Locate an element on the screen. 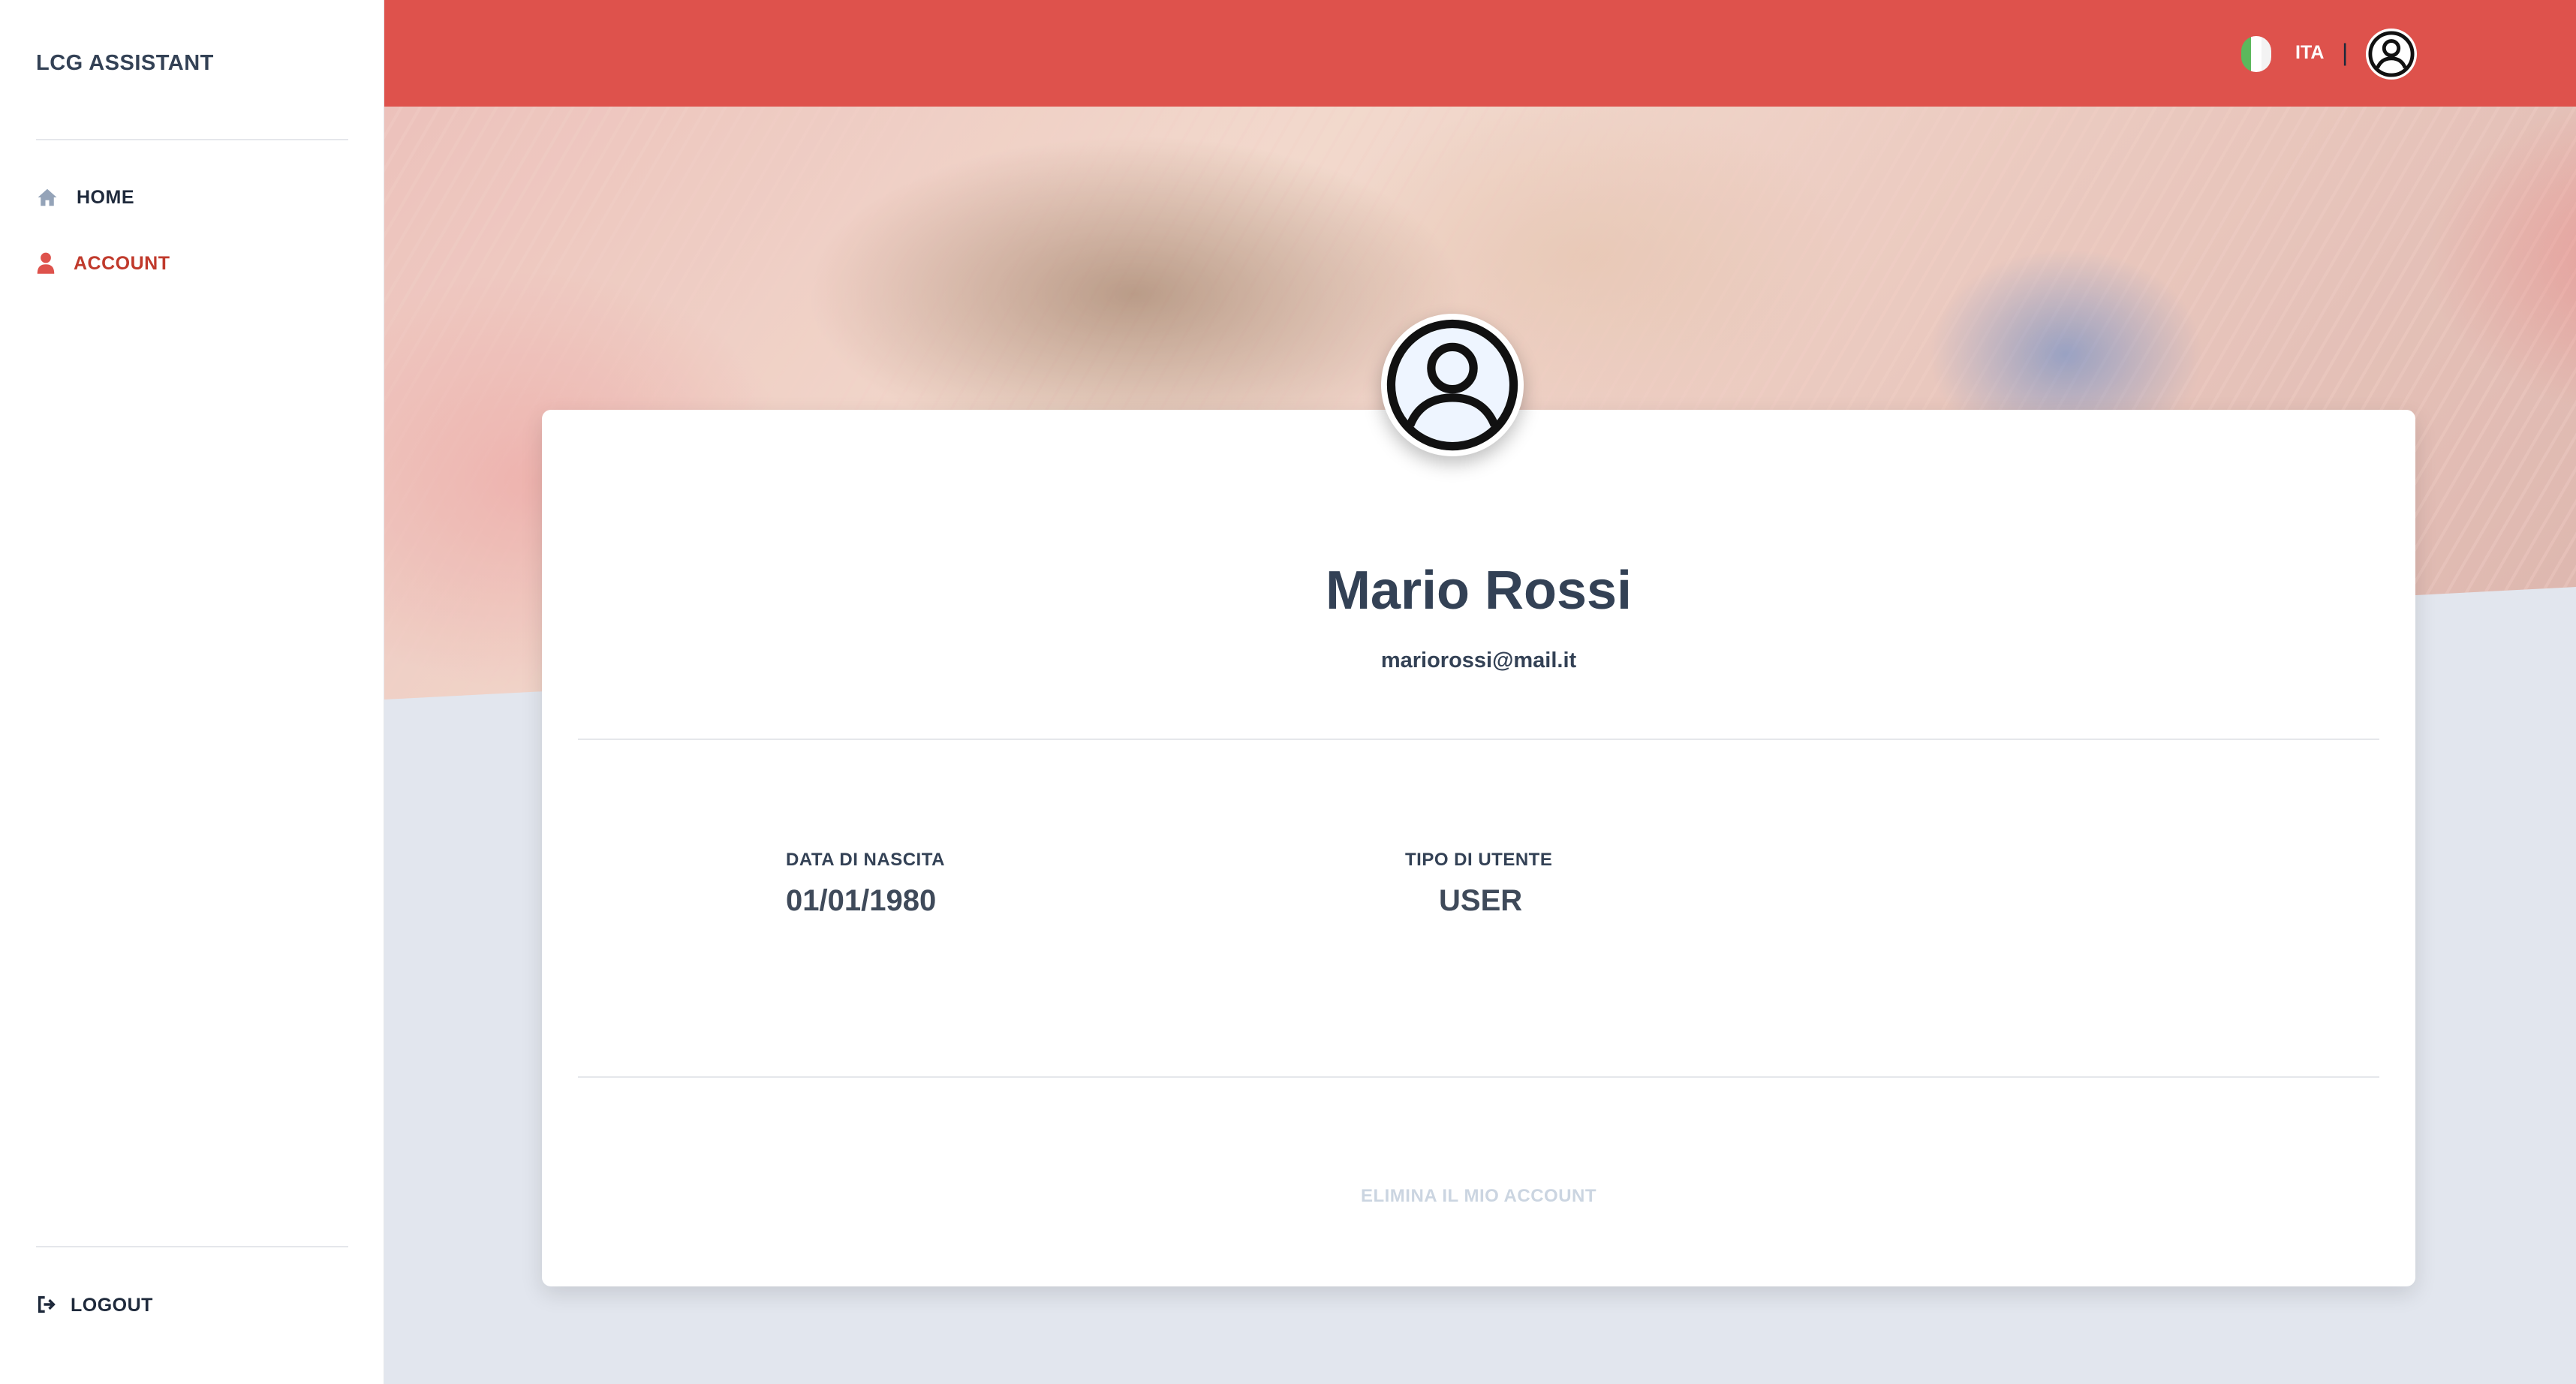  brand-title: LCG ASSISTANT is located at coordinates (125, 63).